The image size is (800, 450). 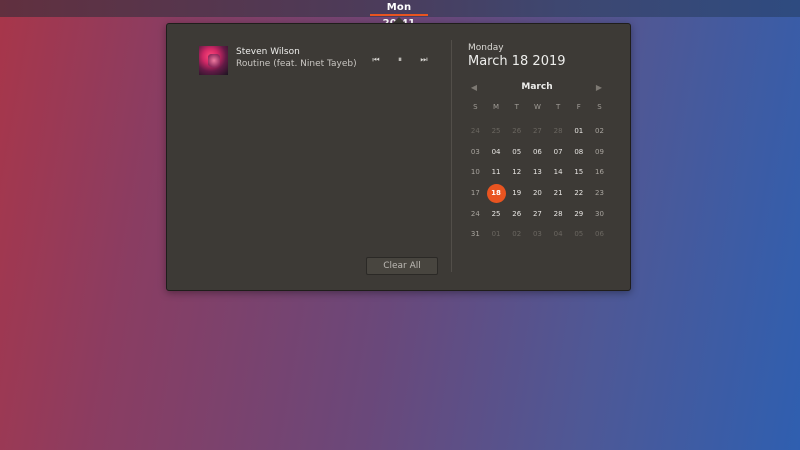 What do you see at coordinates (486, 48) in the screenshot?
I see `date-weekday: Monday` at bounding box center [486, 48].